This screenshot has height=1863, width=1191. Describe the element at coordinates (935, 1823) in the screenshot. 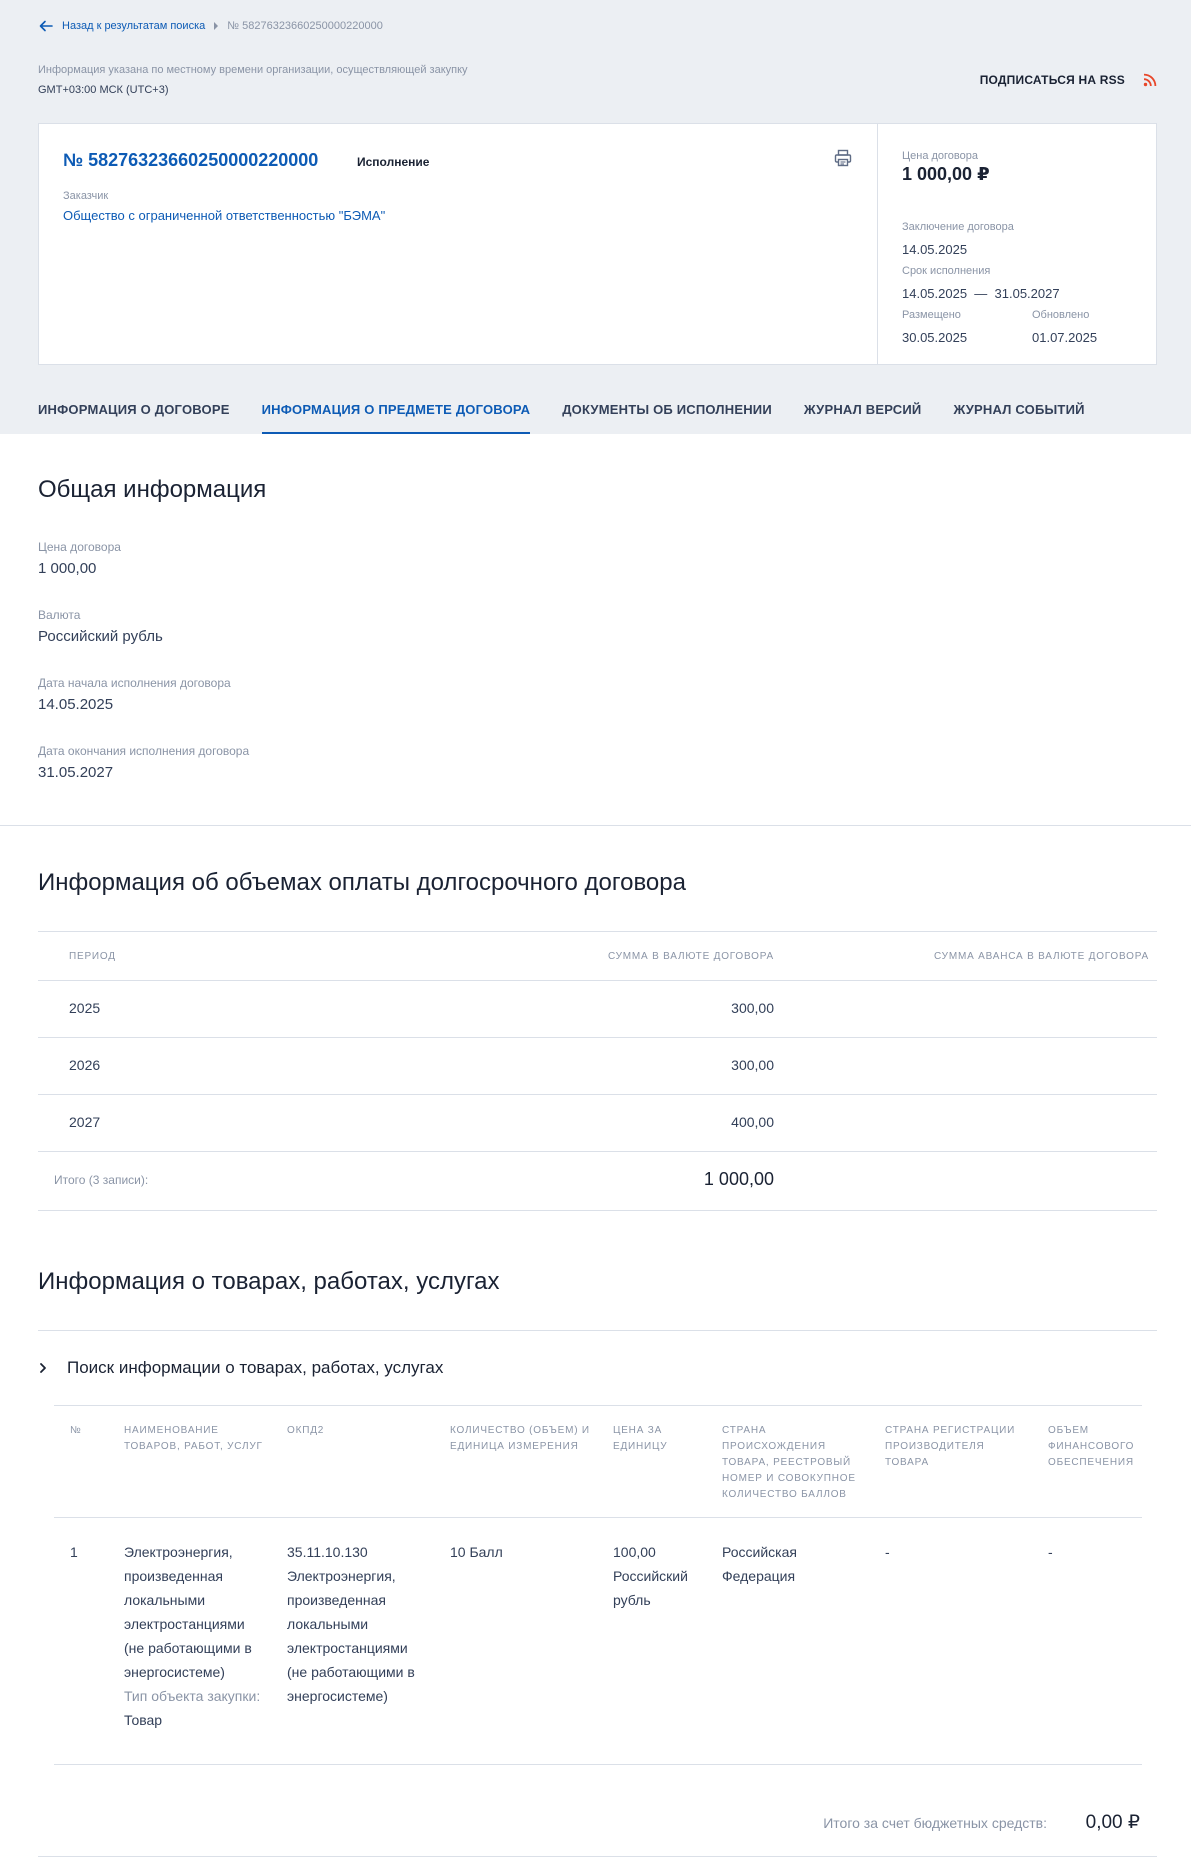

I see `budget-label: Итого за счет бюджетных средств:` at that location.